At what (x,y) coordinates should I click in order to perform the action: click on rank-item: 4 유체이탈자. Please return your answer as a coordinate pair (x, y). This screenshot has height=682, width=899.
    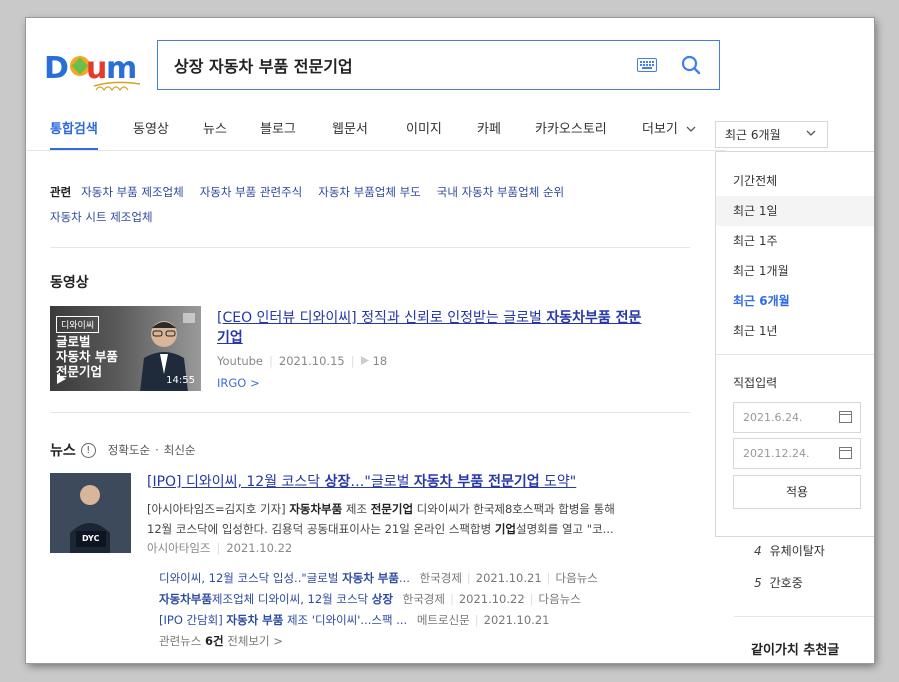
    Looking at the image, I should click on (789, 550).